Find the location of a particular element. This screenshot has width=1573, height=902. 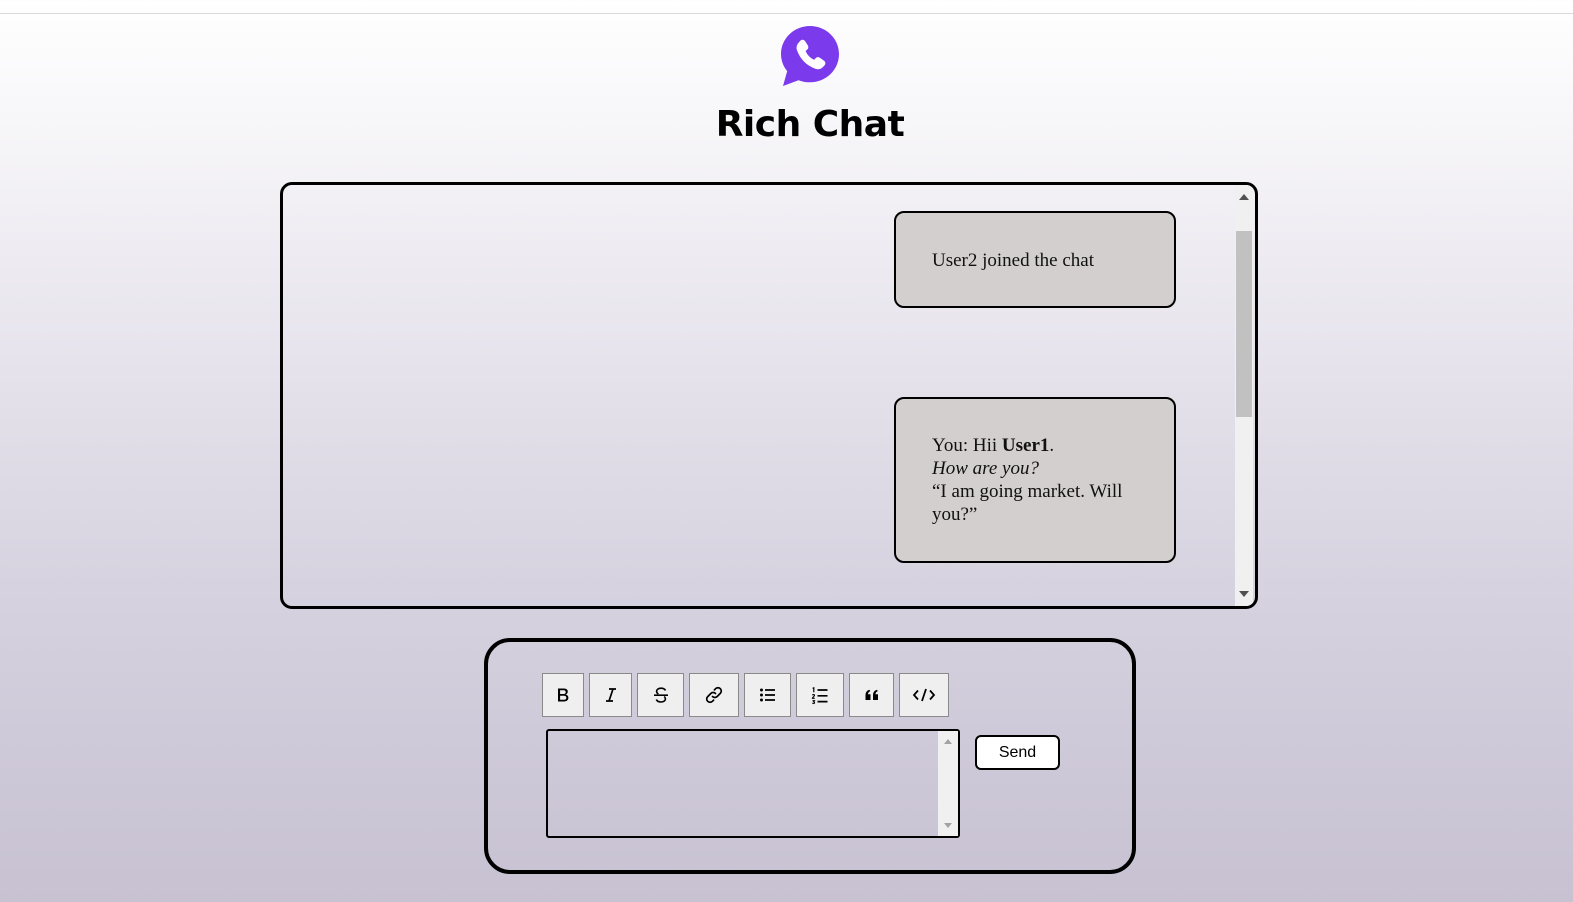

bullet-list-button is located at coordinates (767, 695).